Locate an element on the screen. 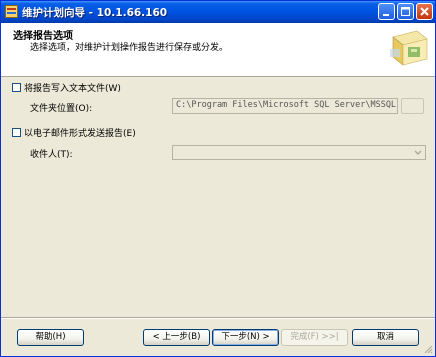  recipient-label: 收件人(T): is located at coordinates (51, 155).